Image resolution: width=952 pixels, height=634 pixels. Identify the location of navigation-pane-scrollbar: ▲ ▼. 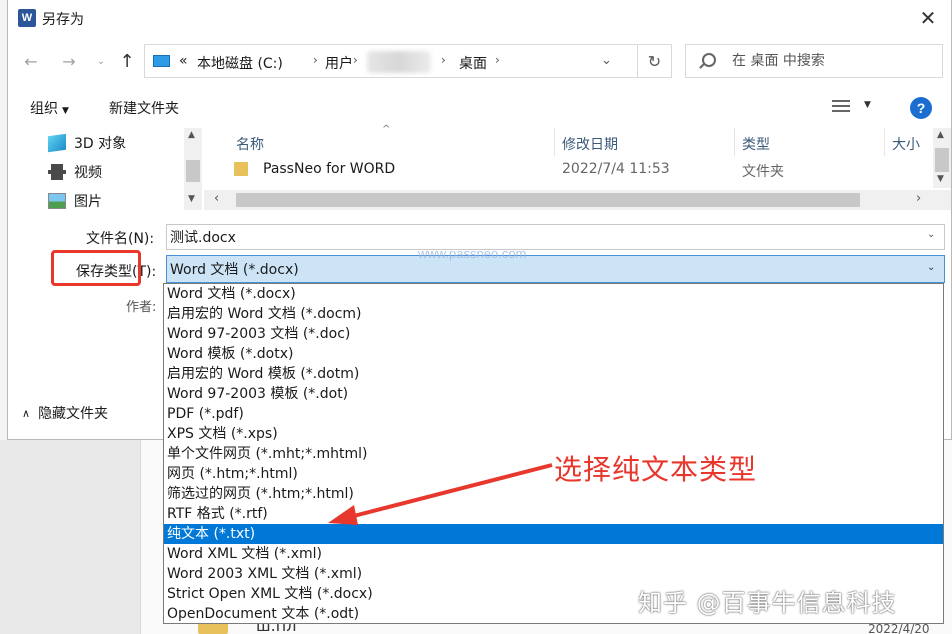
(193, 169).